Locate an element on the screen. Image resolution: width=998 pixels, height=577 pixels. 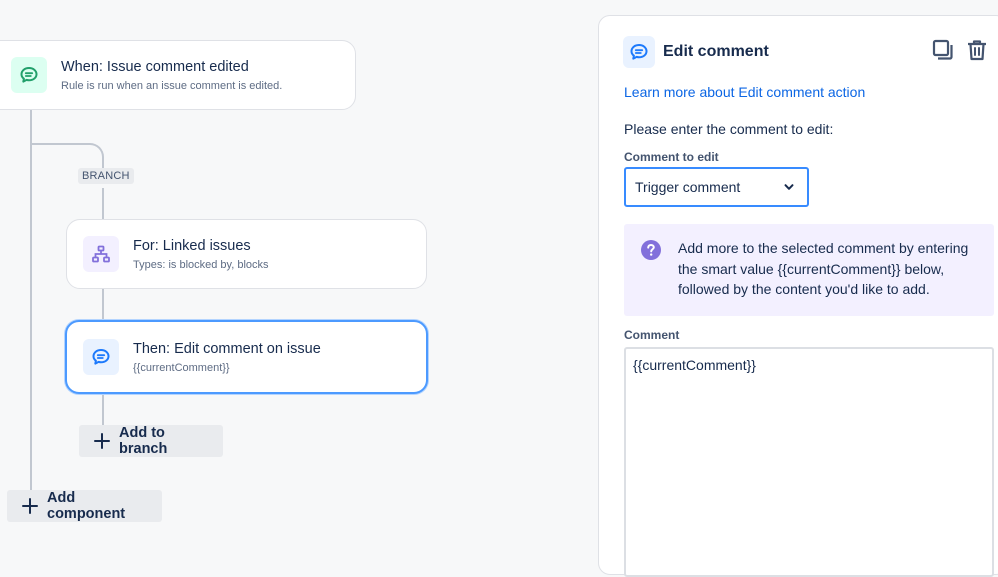
panel-actions is located at coordinates (960, 50).